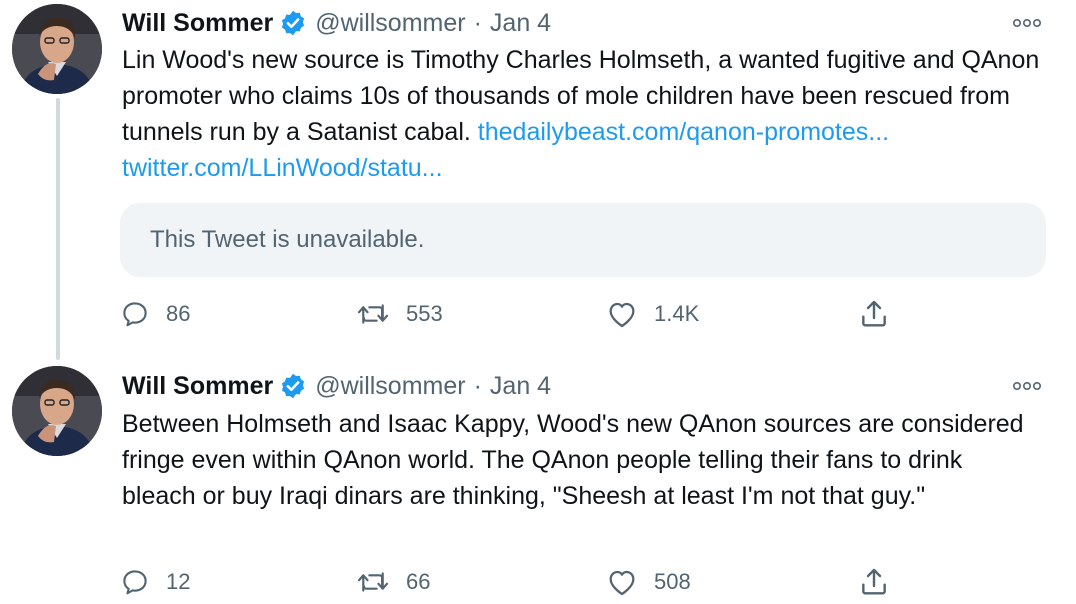 The width and height of the screenshot is (1076, 604). What do you see at coordinates (58, 229) in the screenshot?
I see `thread-connector-line` at bounding box center [58, 229].